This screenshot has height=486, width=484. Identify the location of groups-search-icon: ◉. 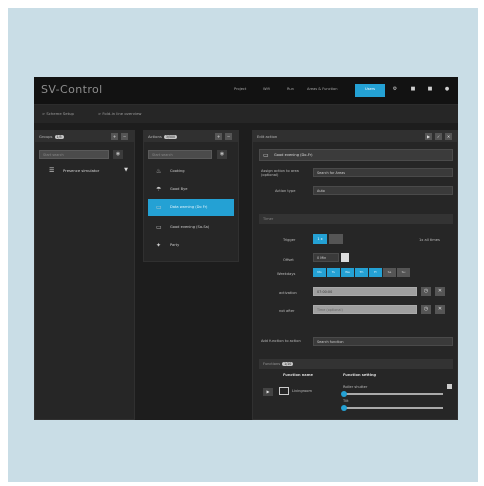
(118, 154).